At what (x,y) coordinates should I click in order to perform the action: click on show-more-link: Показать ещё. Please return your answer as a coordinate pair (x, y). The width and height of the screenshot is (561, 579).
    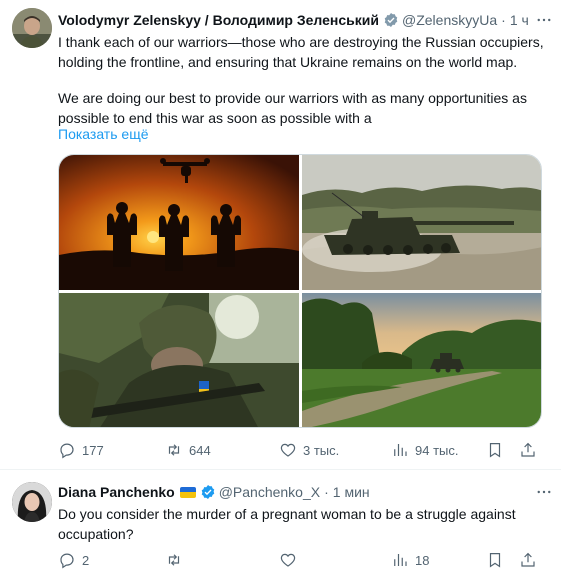
    Looking at the image, I should click on (103, 134).